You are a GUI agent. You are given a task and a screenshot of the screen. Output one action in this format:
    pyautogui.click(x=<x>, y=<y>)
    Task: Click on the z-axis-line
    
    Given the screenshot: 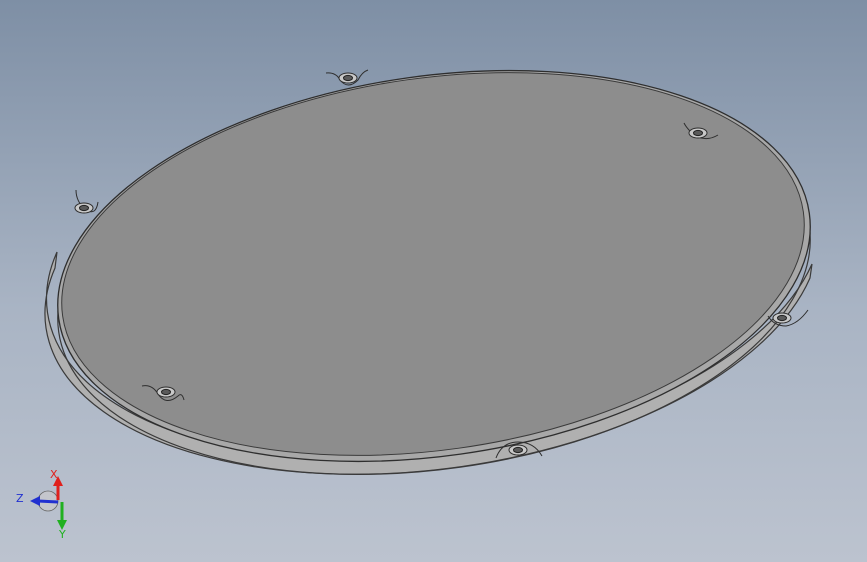 What is the action you would take?
    pyautogui.click(x=48, y=501)
    